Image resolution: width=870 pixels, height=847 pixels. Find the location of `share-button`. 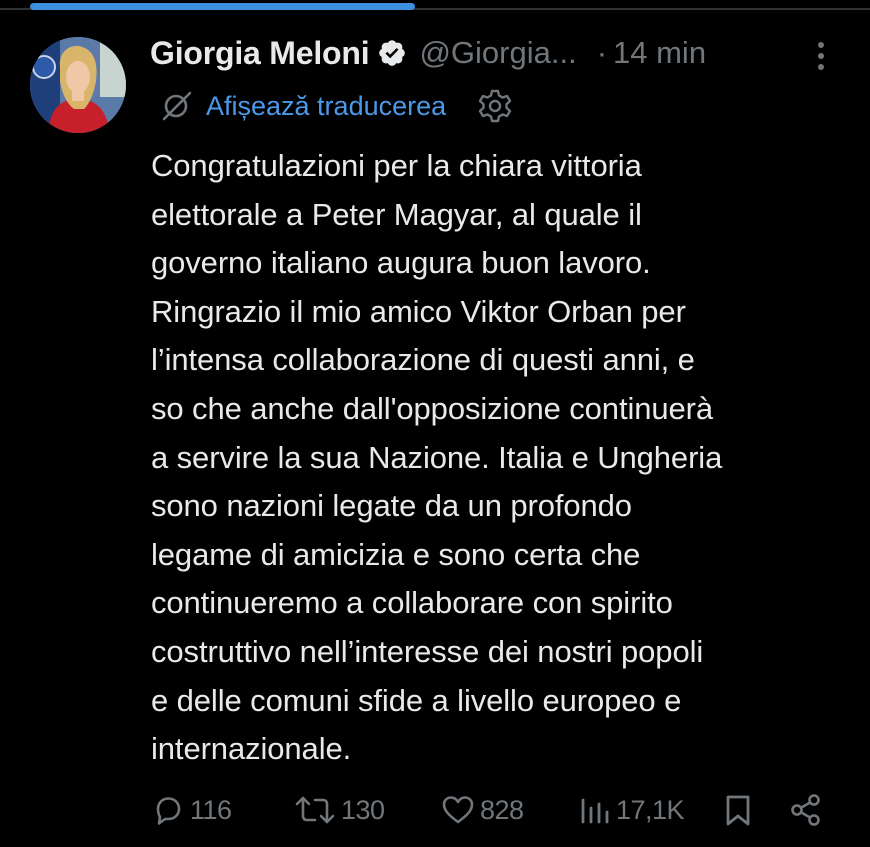

share-button is located at coordinates (806, 810).